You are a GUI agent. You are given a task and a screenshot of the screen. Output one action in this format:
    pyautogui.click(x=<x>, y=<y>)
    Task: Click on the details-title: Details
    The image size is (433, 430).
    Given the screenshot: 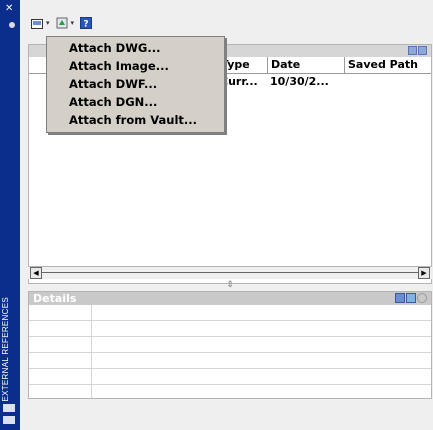 What is the action you would take?
    pyautogui.click(x=55, y=298)
    